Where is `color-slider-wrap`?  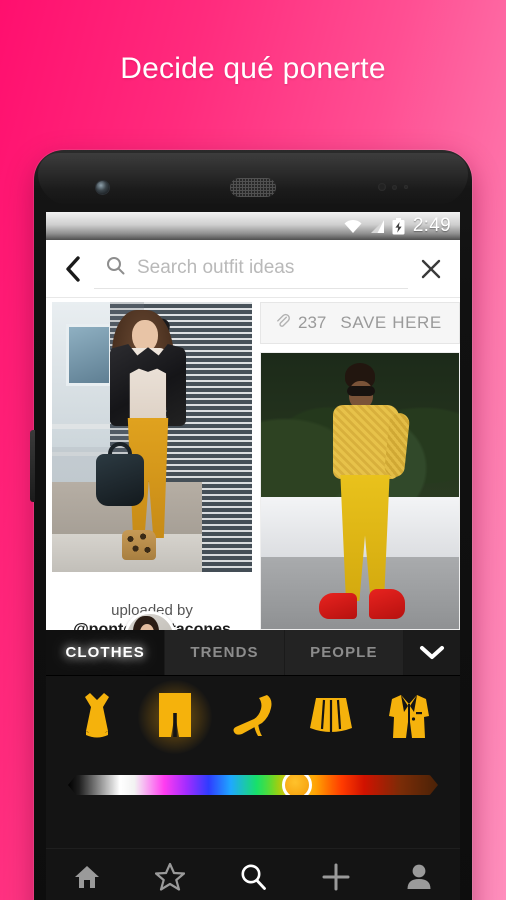
color-slider-wrap is located at coordinates (253, 785).